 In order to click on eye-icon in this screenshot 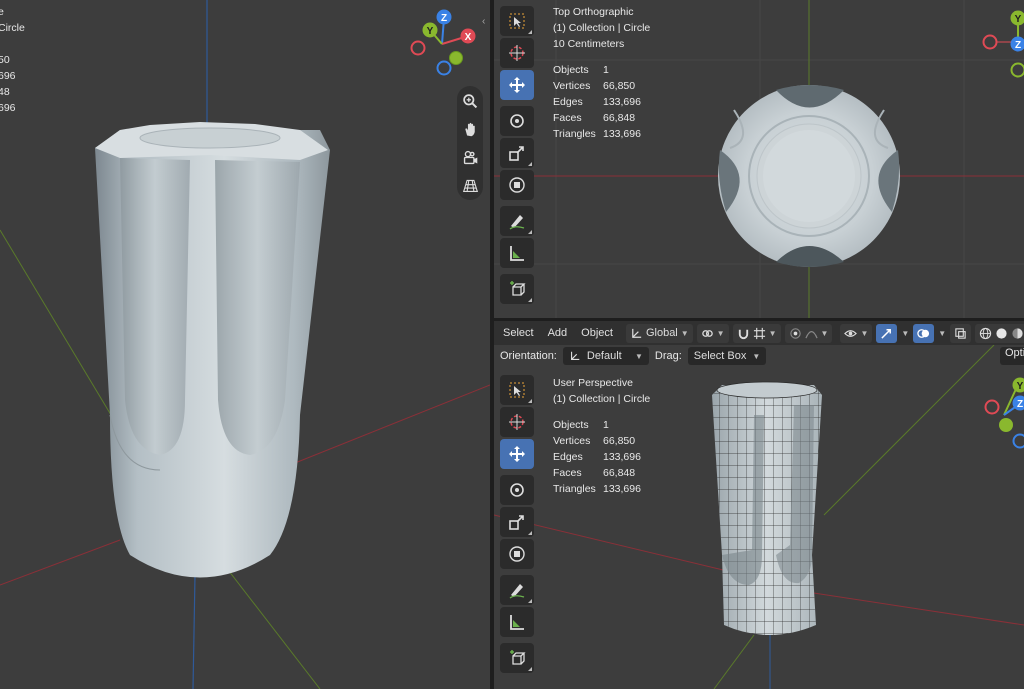, I will do `click(851, 333)`.